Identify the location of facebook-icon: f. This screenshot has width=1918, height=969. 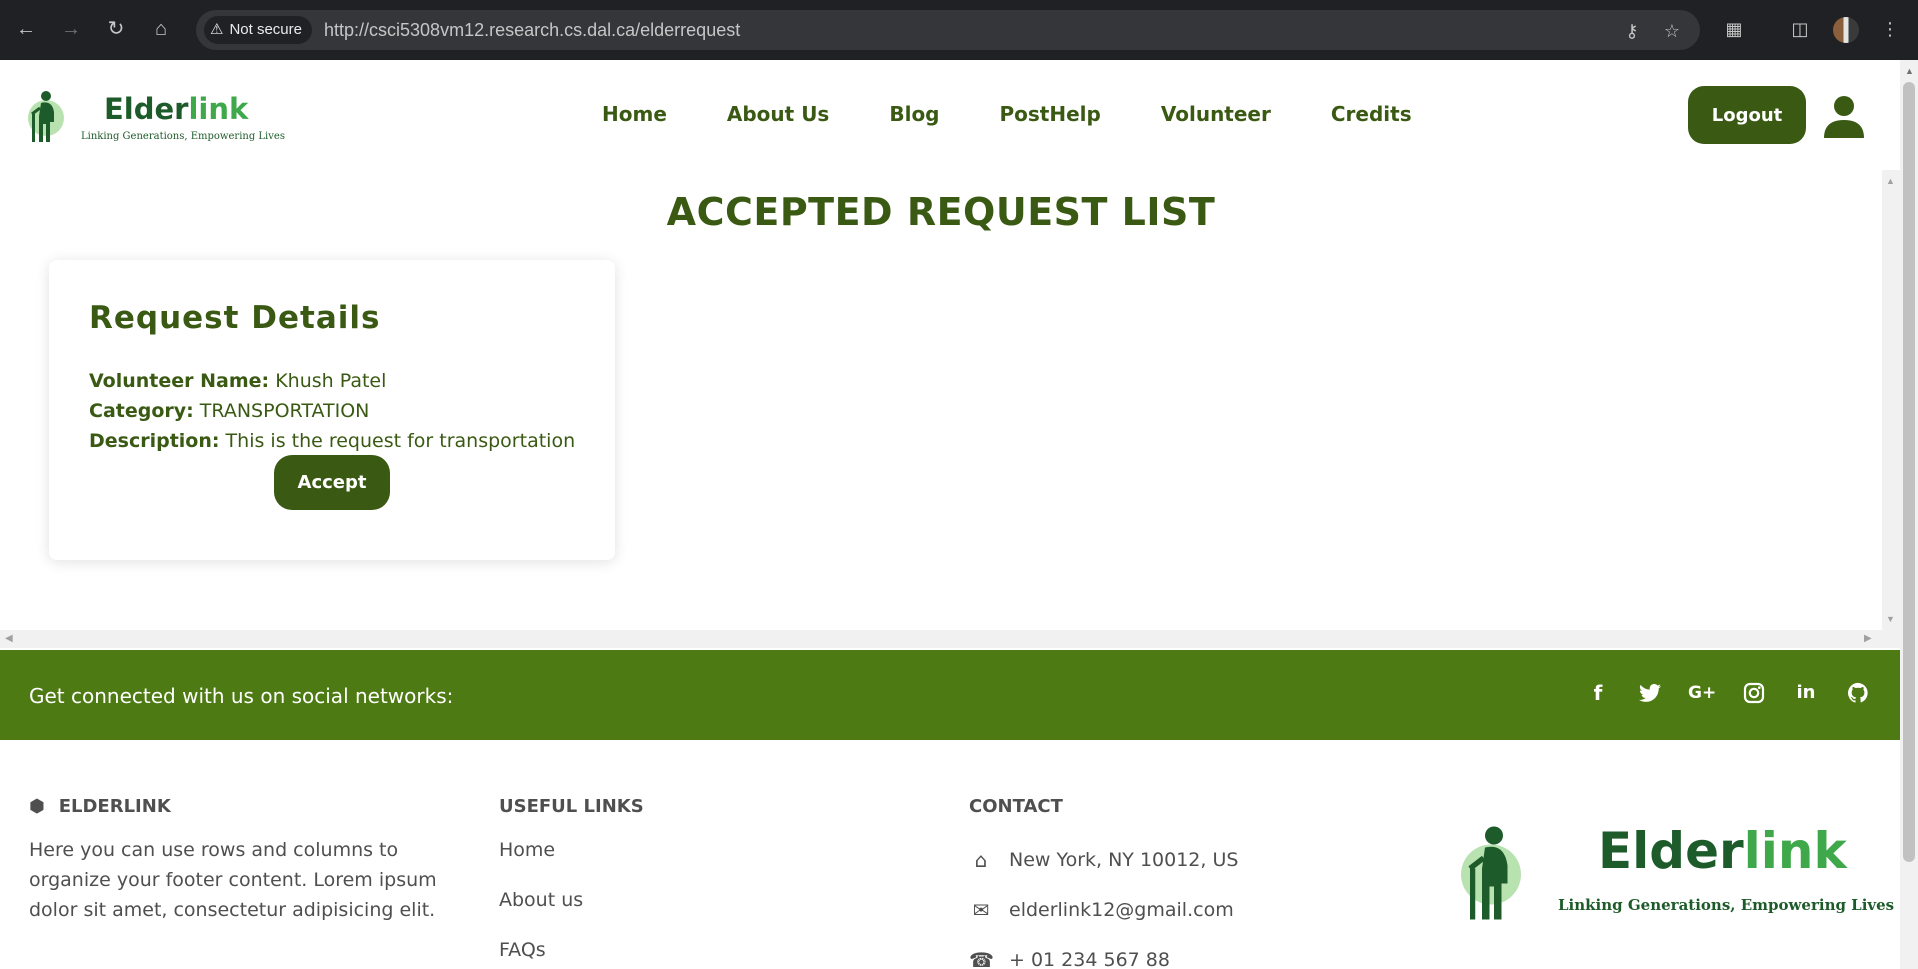
(1598, 693).